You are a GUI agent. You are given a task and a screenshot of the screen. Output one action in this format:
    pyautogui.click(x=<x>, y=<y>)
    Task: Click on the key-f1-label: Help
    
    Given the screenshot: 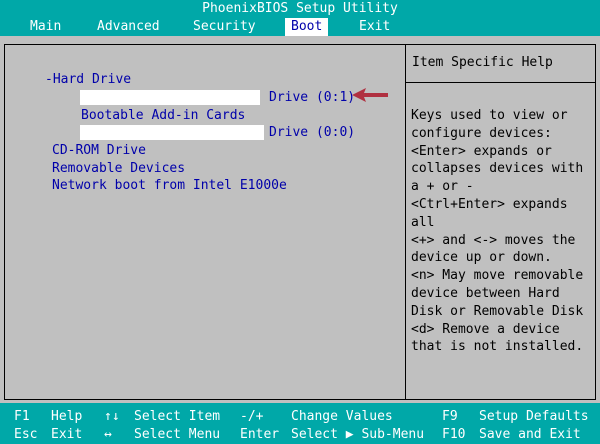 What is the action you would take?
    pyautogui.click(x=67, y=416)
    